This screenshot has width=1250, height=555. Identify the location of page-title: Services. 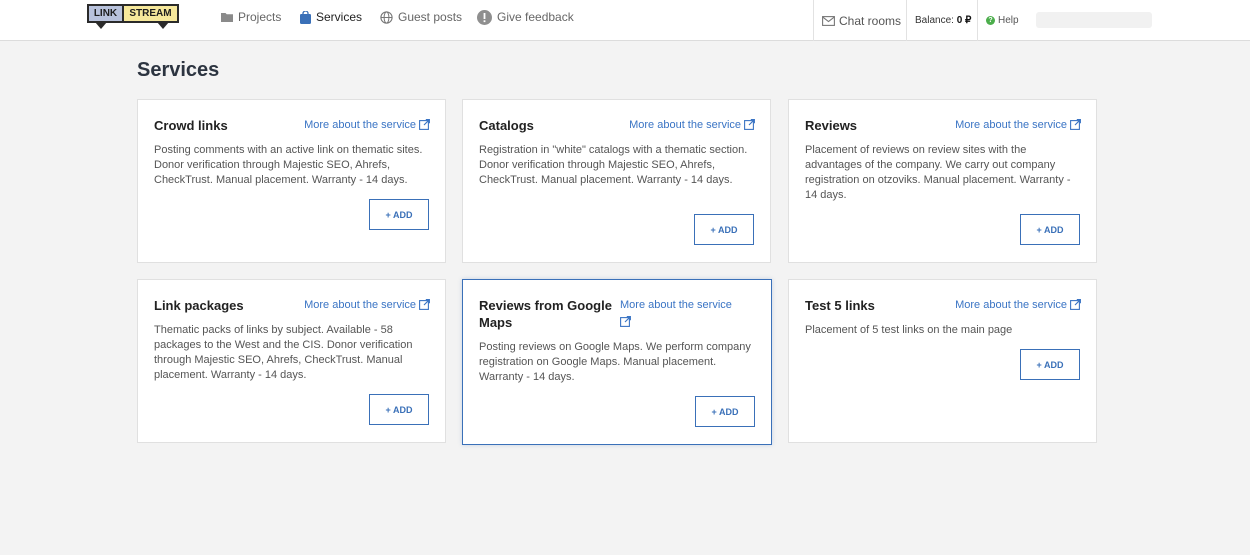
(178, 70).